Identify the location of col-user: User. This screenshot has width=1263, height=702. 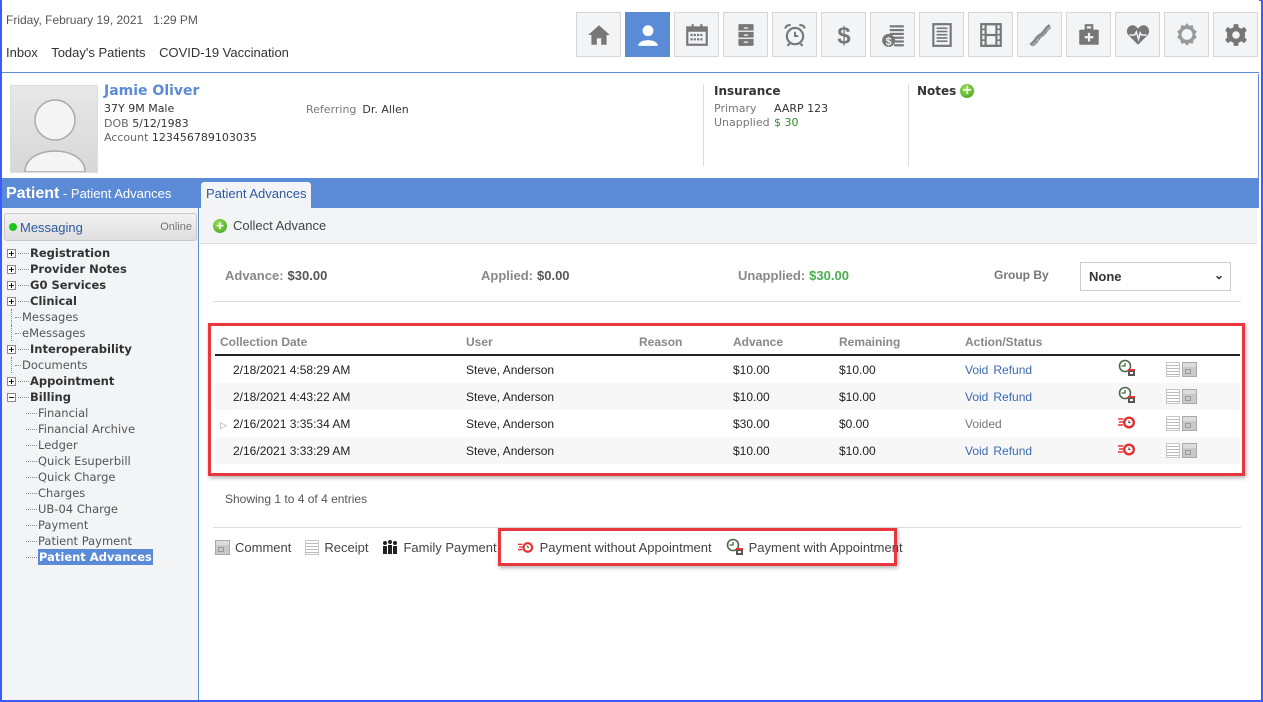
(552, 342).